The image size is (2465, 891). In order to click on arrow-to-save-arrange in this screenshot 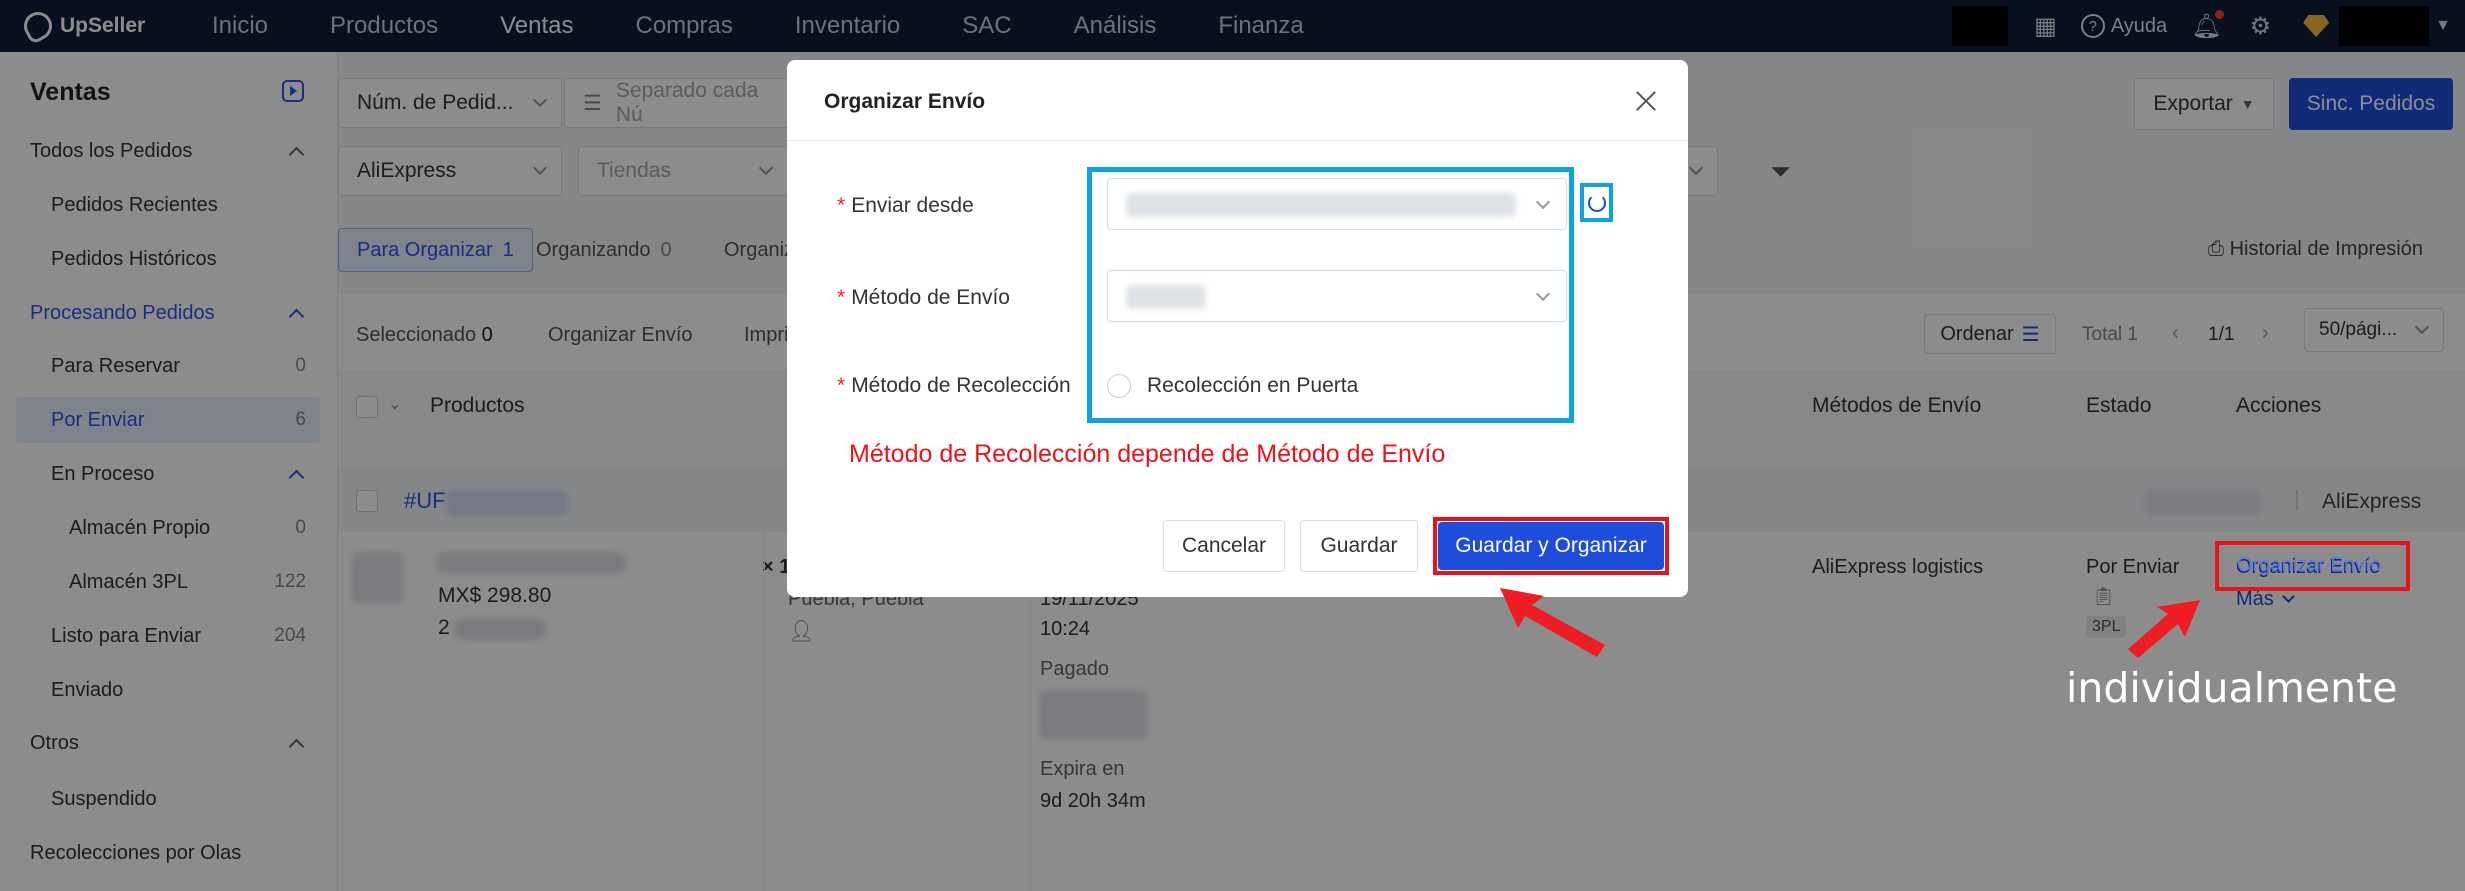, I will do `click(1552, 622)`.